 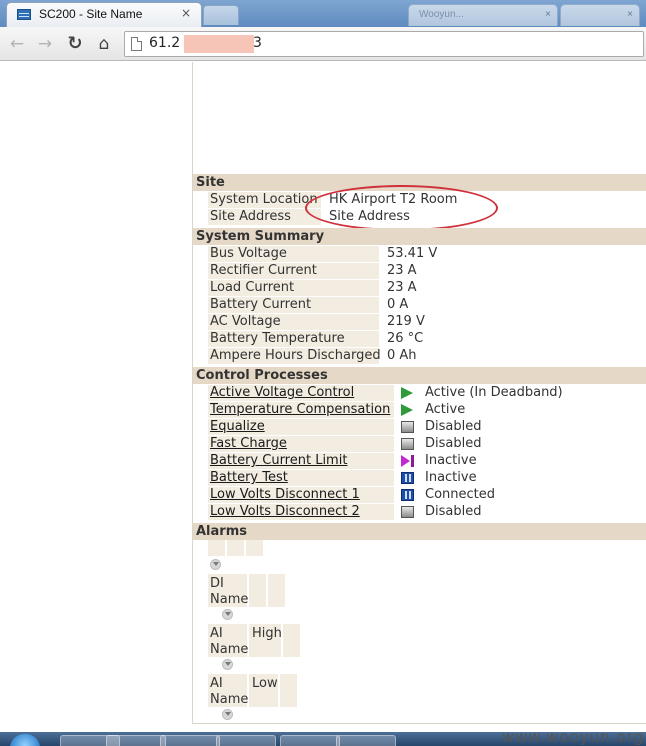 What do you see at coordinates (25, 740) in the screenshot?
I see `start-button-icon` at bounding box center [25, 740].